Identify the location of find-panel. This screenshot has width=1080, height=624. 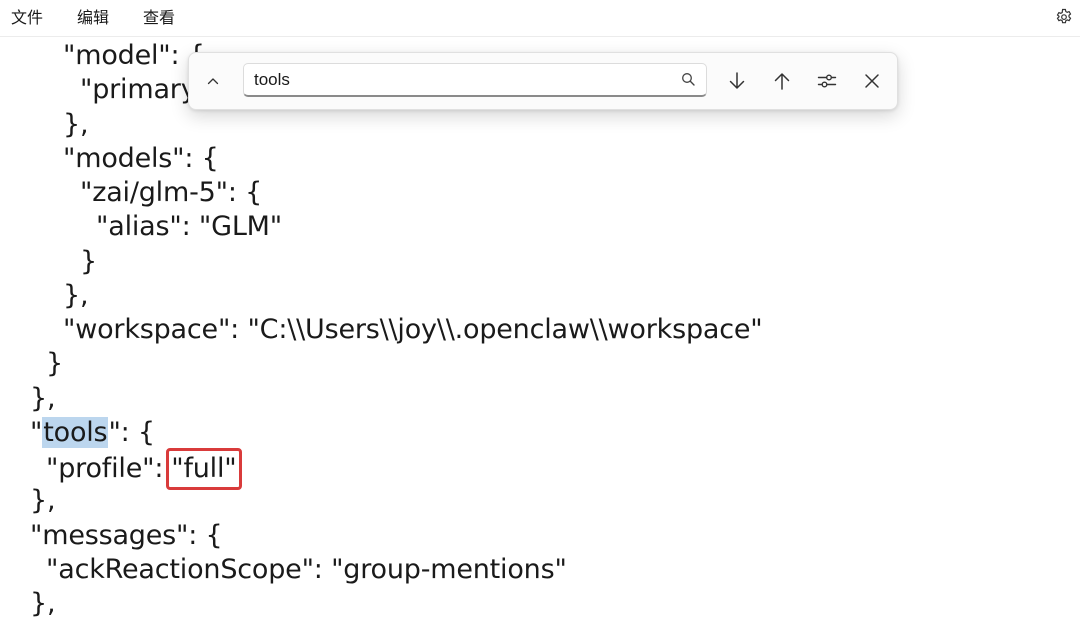
(543, 81).